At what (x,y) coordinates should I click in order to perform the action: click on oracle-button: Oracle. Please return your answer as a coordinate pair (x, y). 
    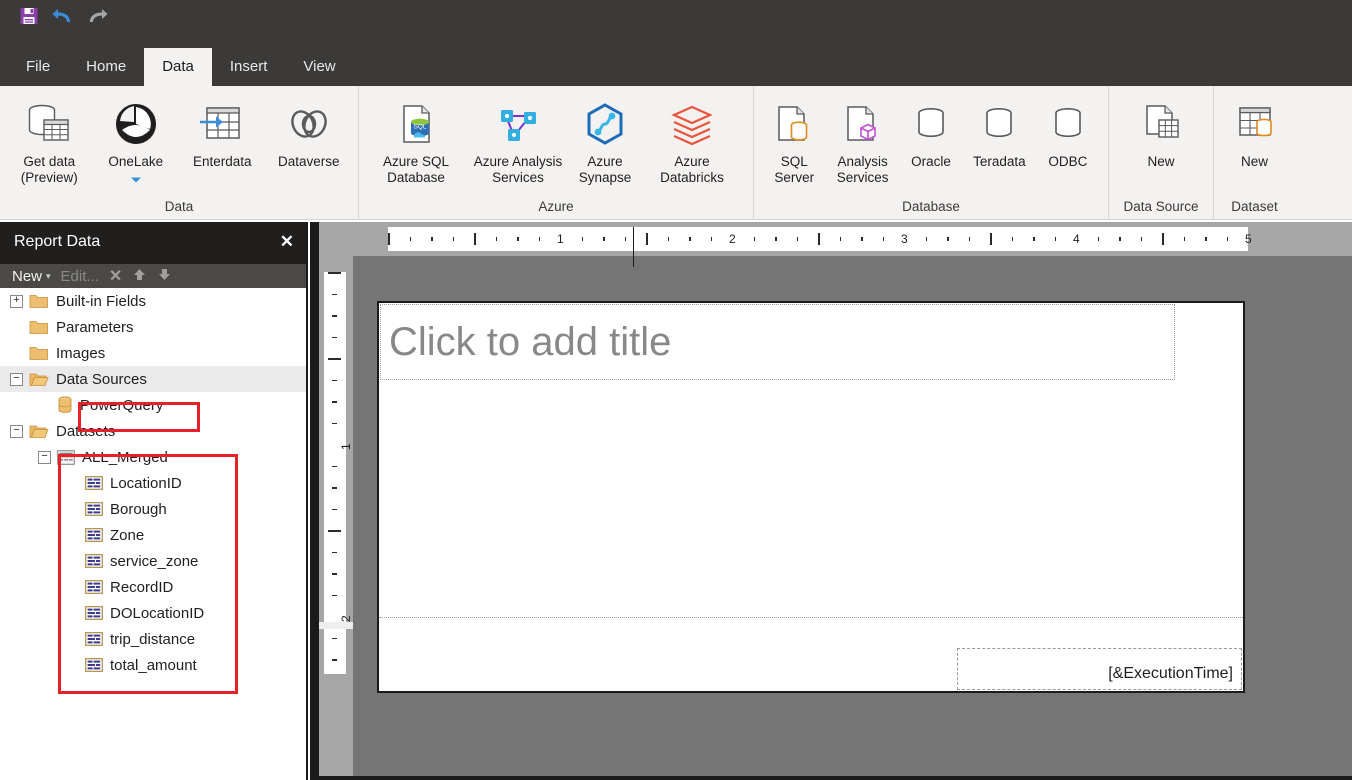
    Looking at the image, I should click on (931, 131).